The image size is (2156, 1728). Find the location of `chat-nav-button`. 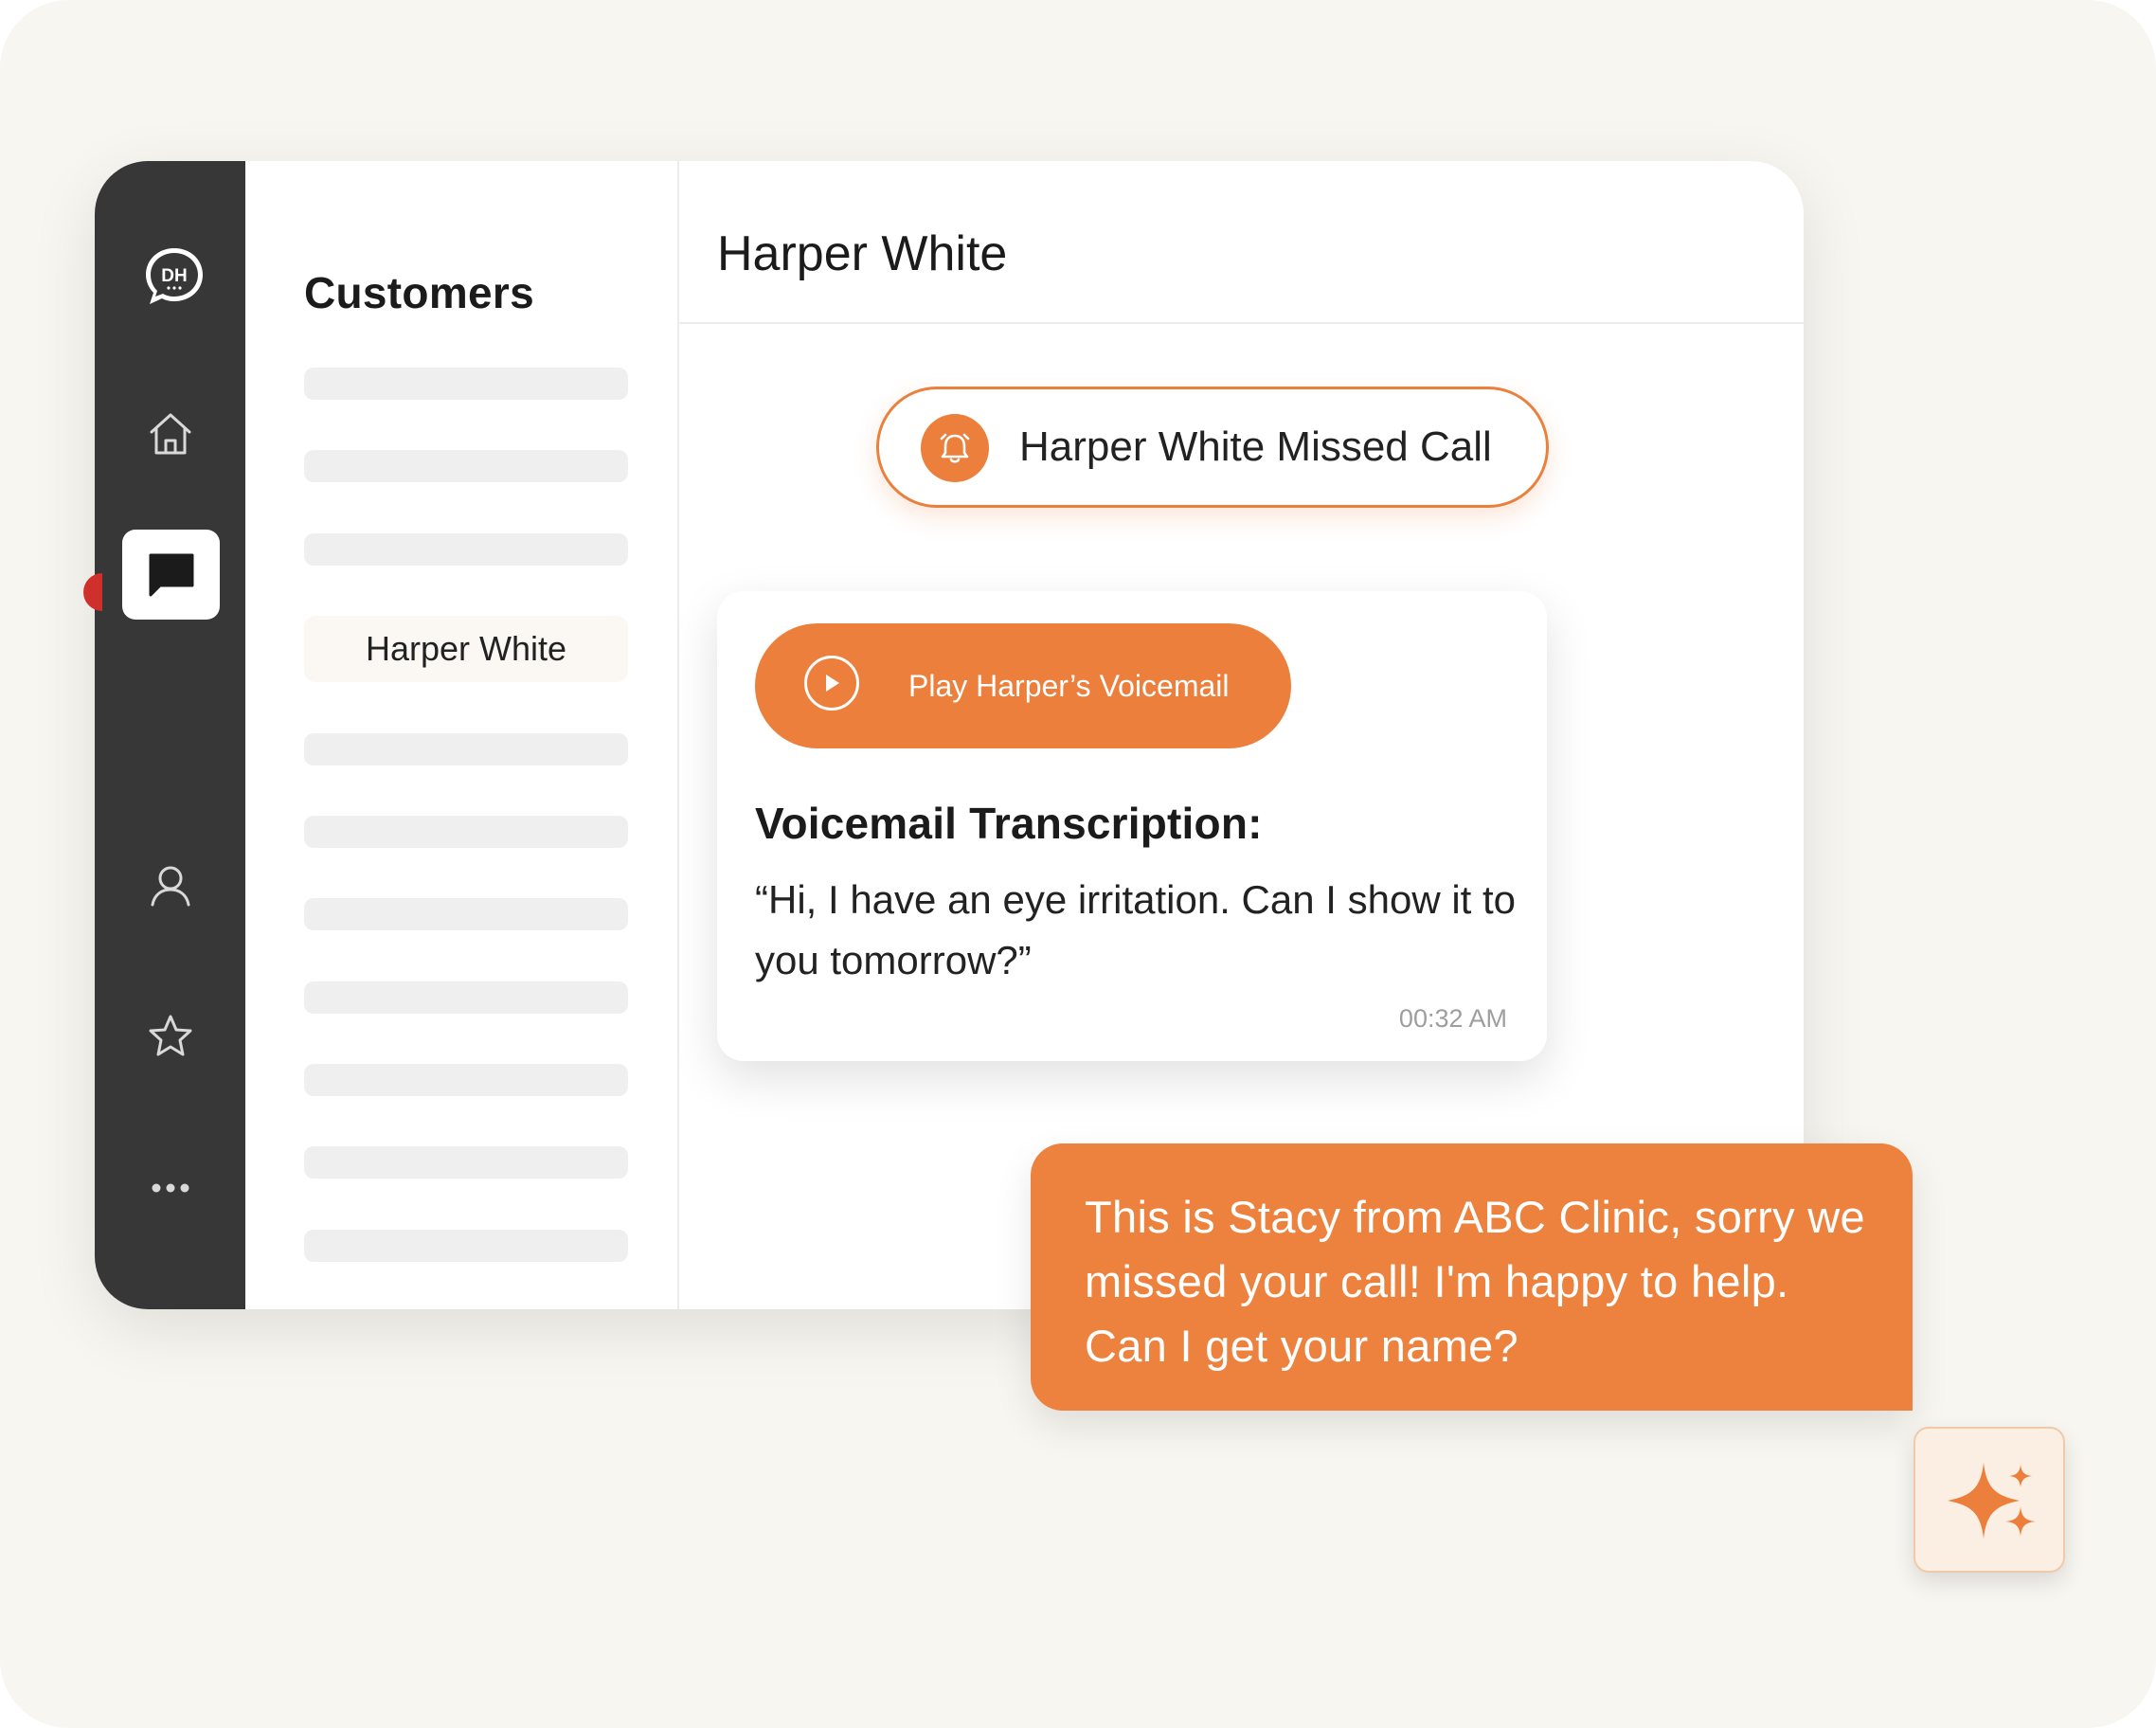

chat-nav-button is located at coordinates (171, 575).